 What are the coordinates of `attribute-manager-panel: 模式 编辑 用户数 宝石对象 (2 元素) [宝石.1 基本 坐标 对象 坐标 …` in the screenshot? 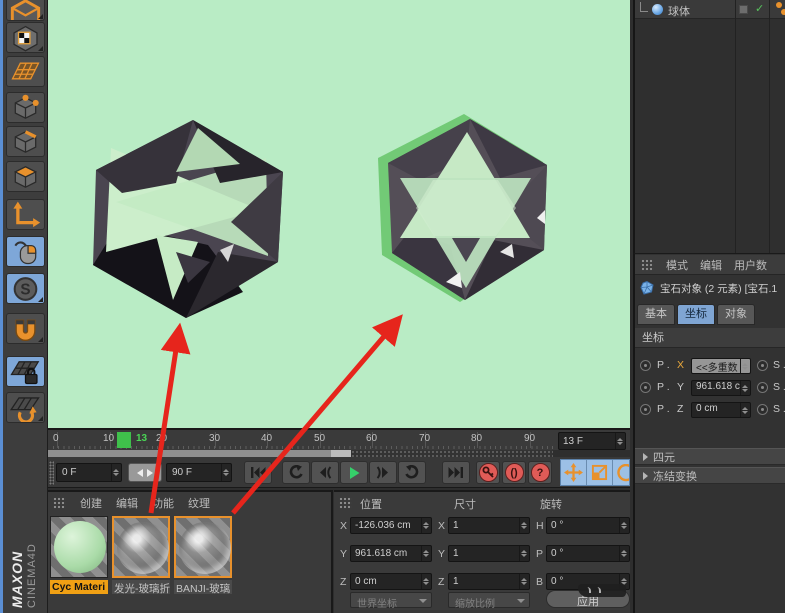 It's located at (709, 433).